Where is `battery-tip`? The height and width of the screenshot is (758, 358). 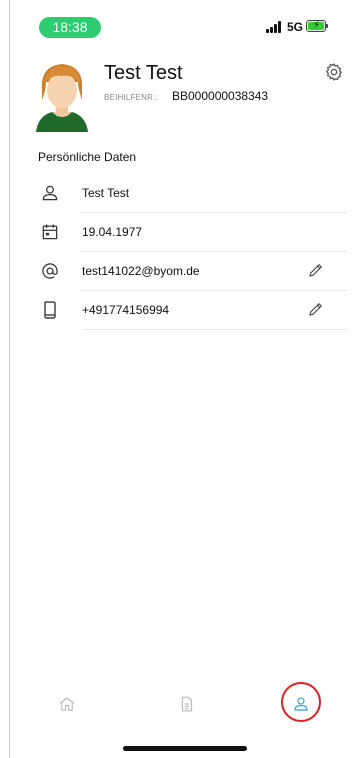
battery-tip is located at coordinates (327, 26).